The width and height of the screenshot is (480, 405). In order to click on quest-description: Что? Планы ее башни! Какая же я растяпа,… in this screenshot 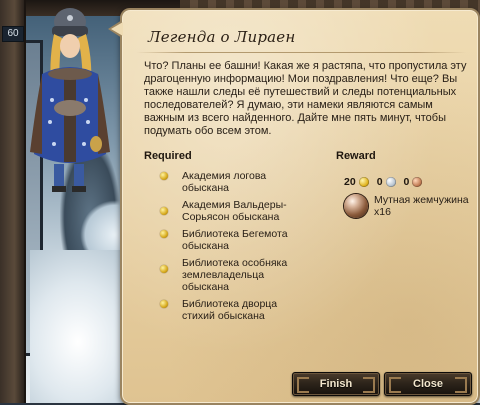, I will do `click(305, 98)`.